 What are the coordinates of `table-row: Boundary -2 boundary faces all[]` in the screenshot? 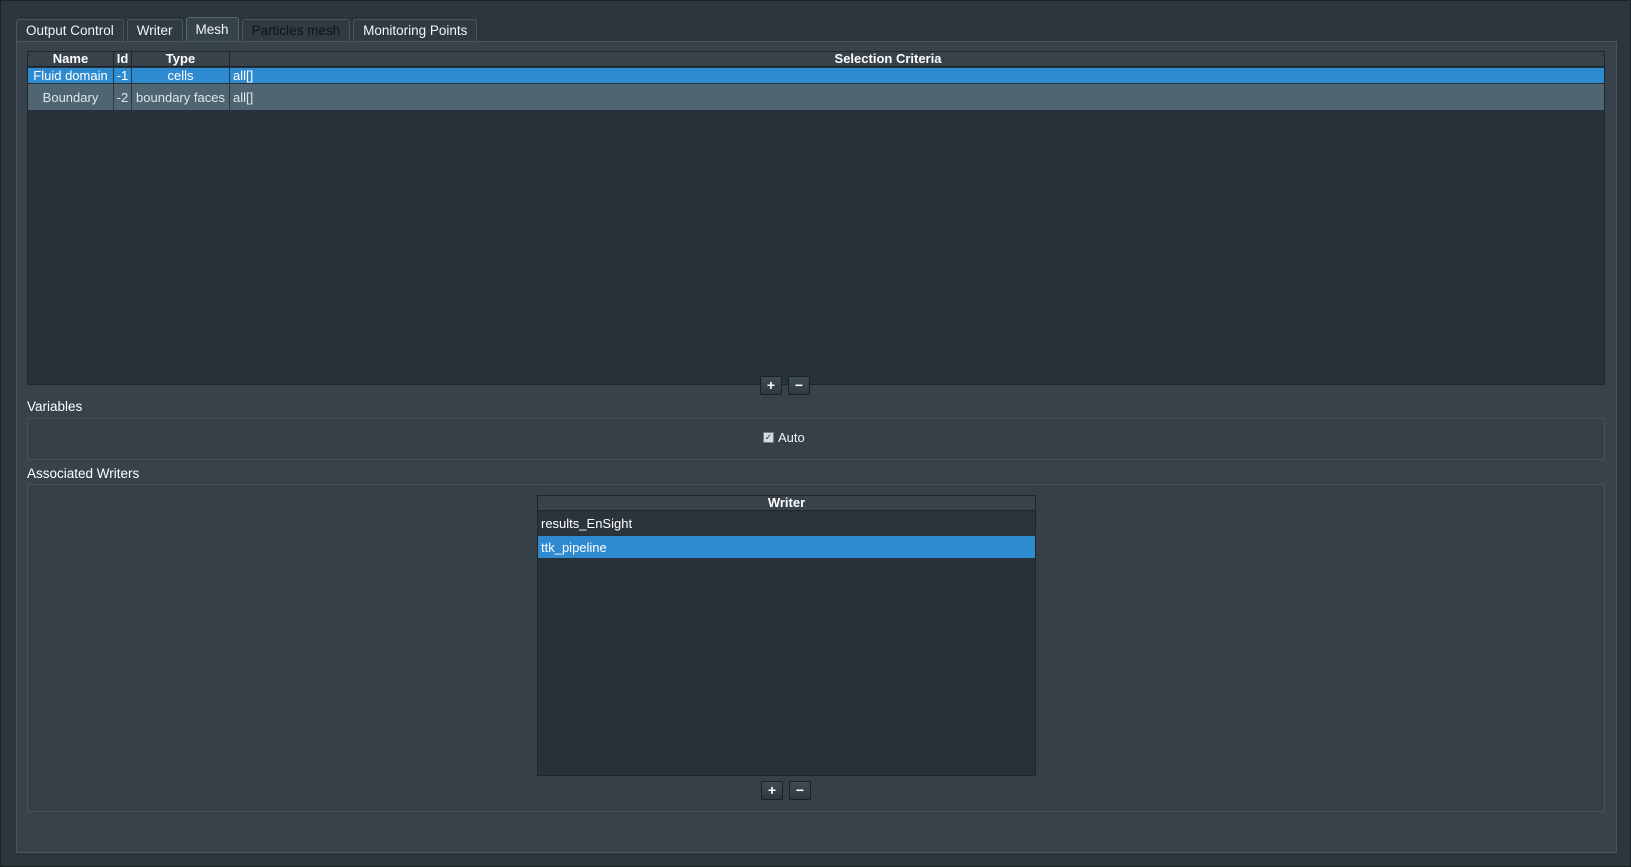 It's located at (816, 97).